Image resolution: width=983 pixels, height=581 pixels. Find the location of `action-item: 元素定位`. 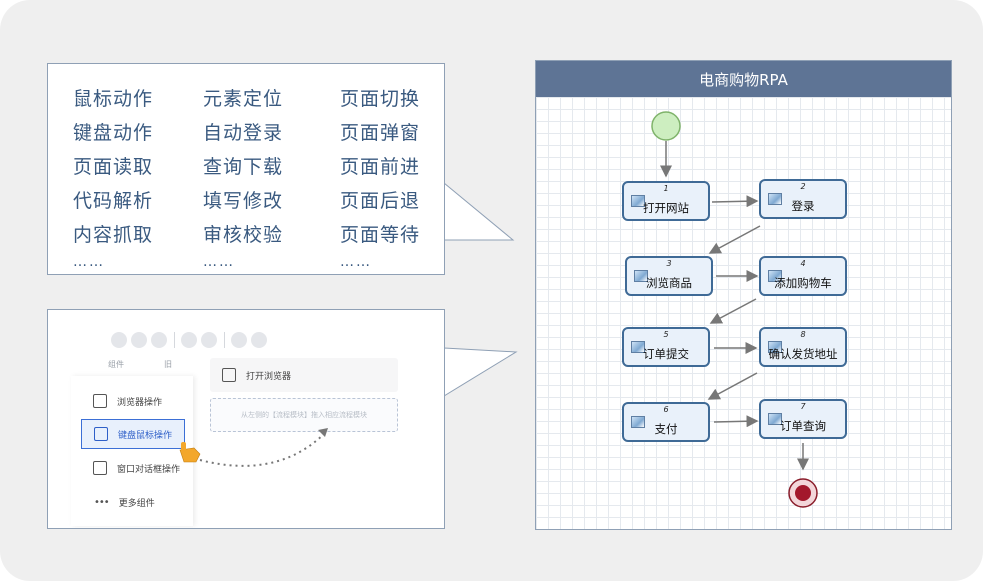

action-item: 元素定位 is located at coordinates (243, 99).